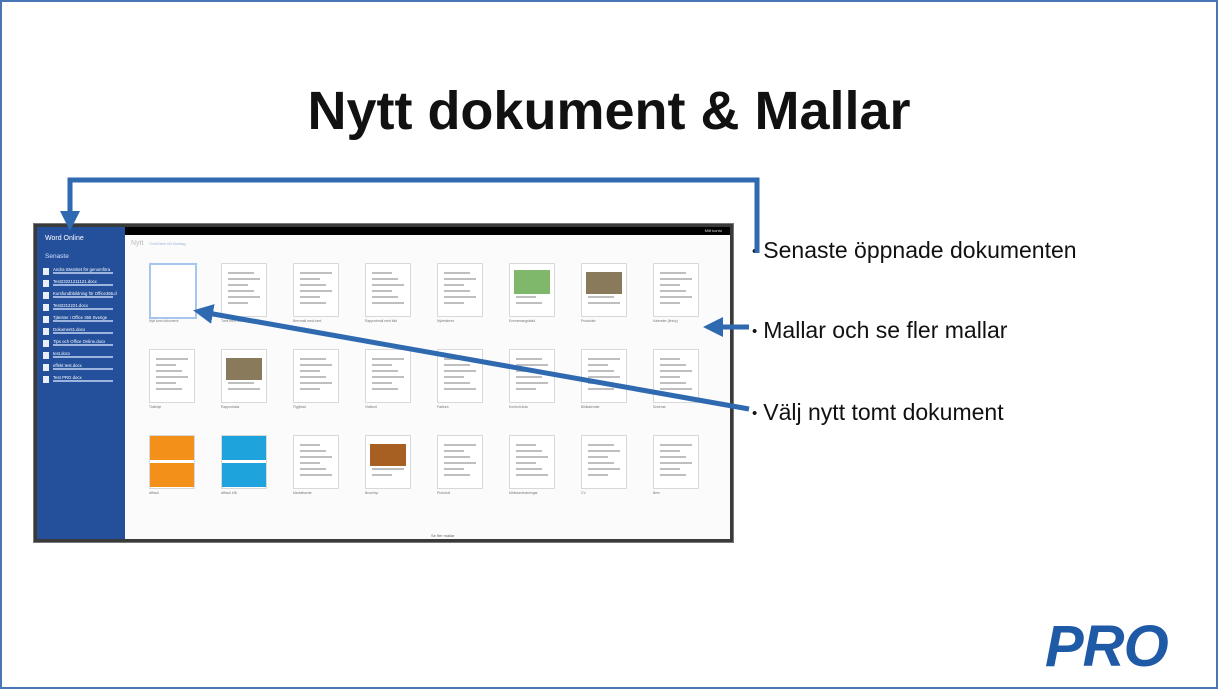  I want to click on arrow-blank, so click(471, 358).